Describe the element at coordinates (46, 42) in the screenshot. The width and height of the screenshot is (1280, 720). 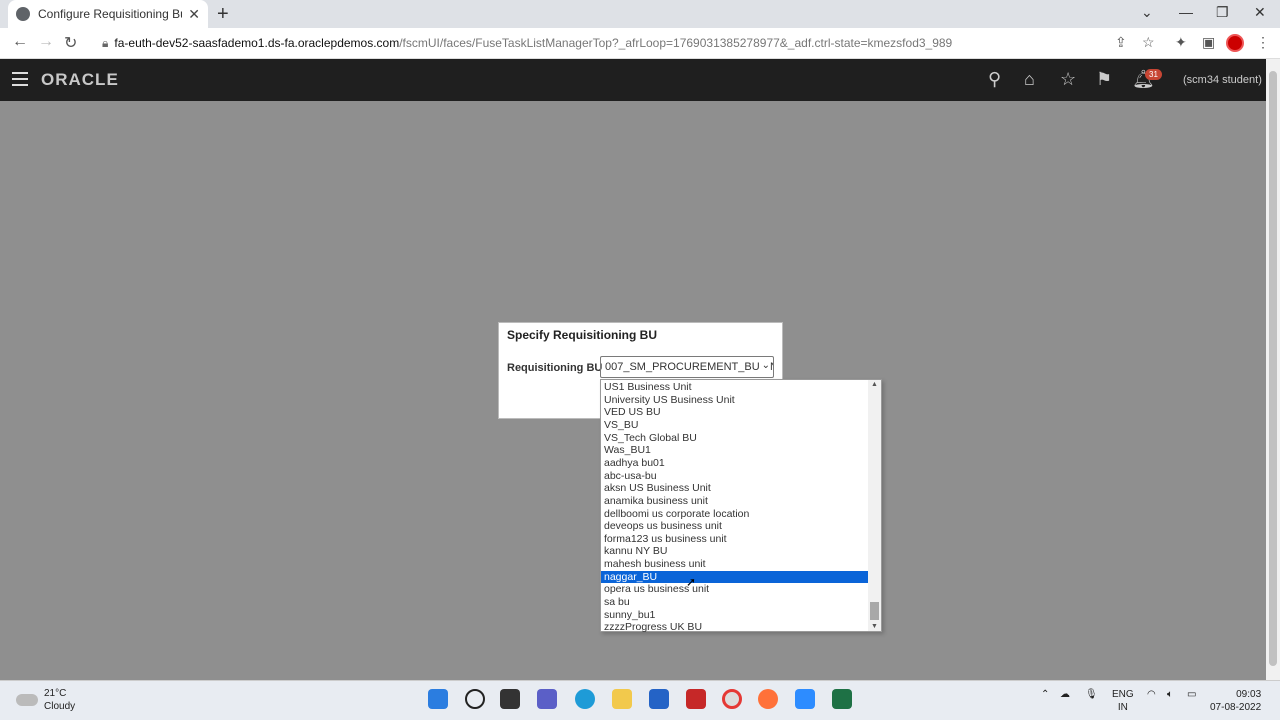
I see `forward-icon: →` at that location.